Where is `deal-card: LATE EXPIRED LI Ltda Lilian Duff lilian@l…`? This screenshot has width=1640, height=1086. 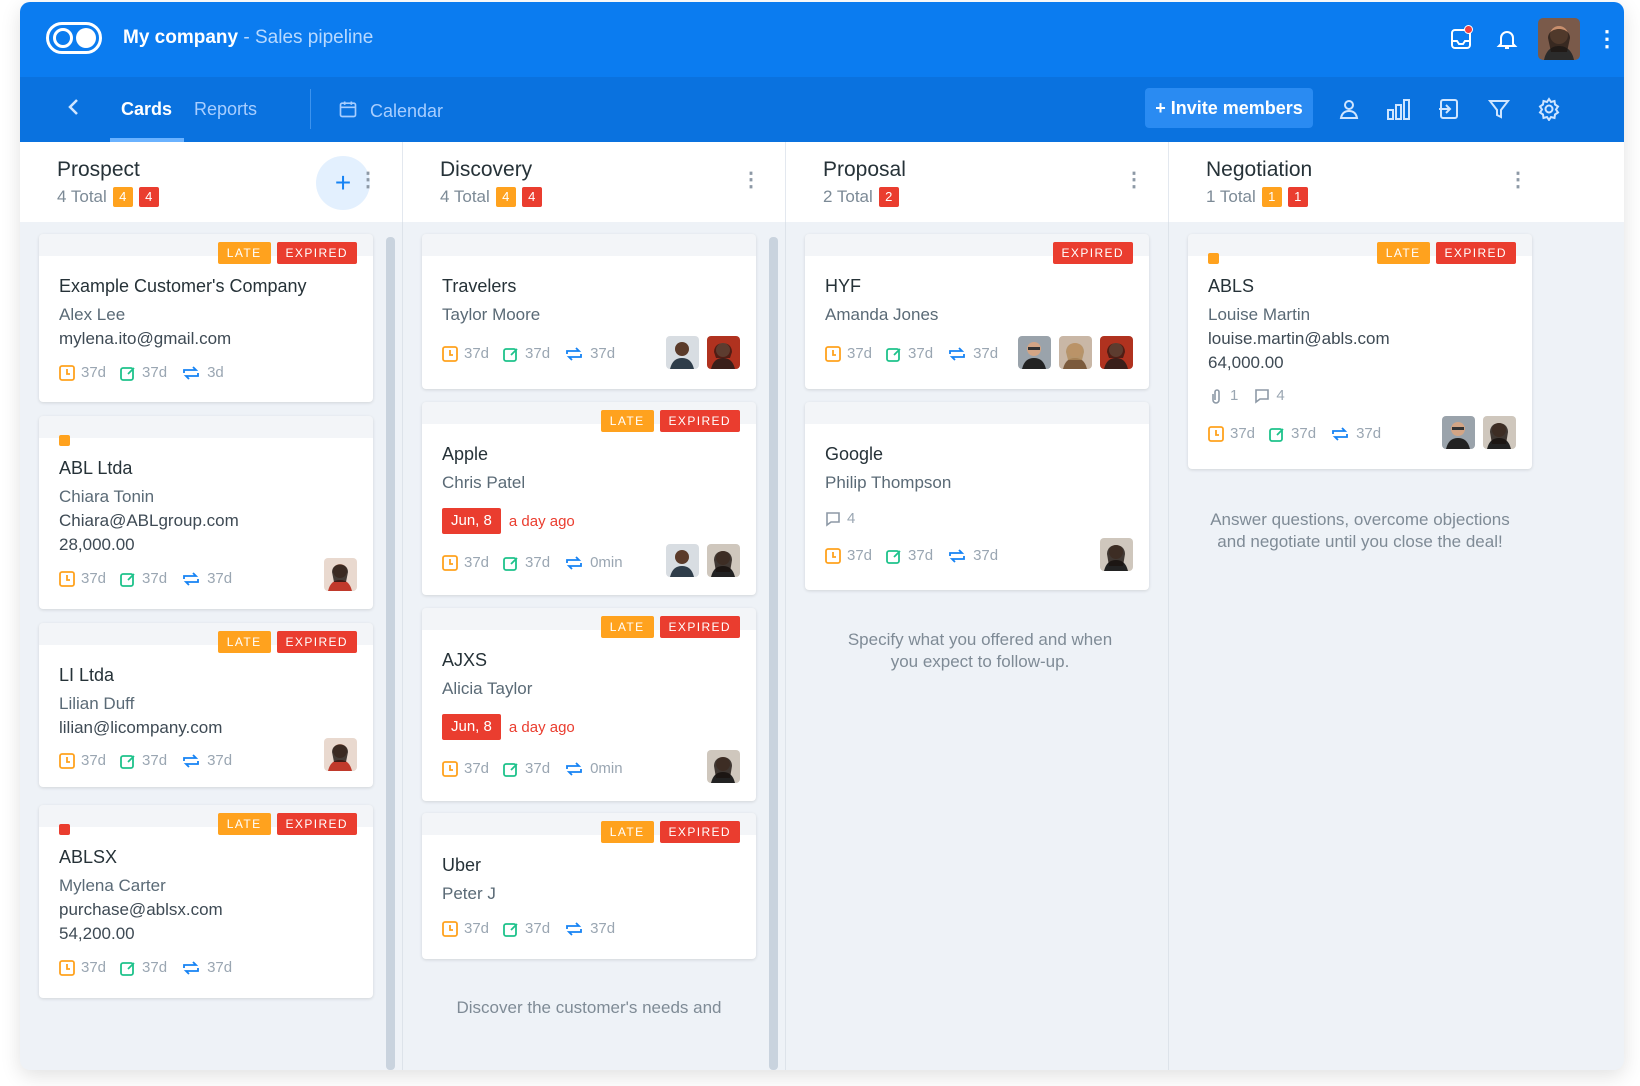 deal-card: LATE EXPIRED LI Ltda Lilian Duff lilian@l… is located at coordinates (206, 705).